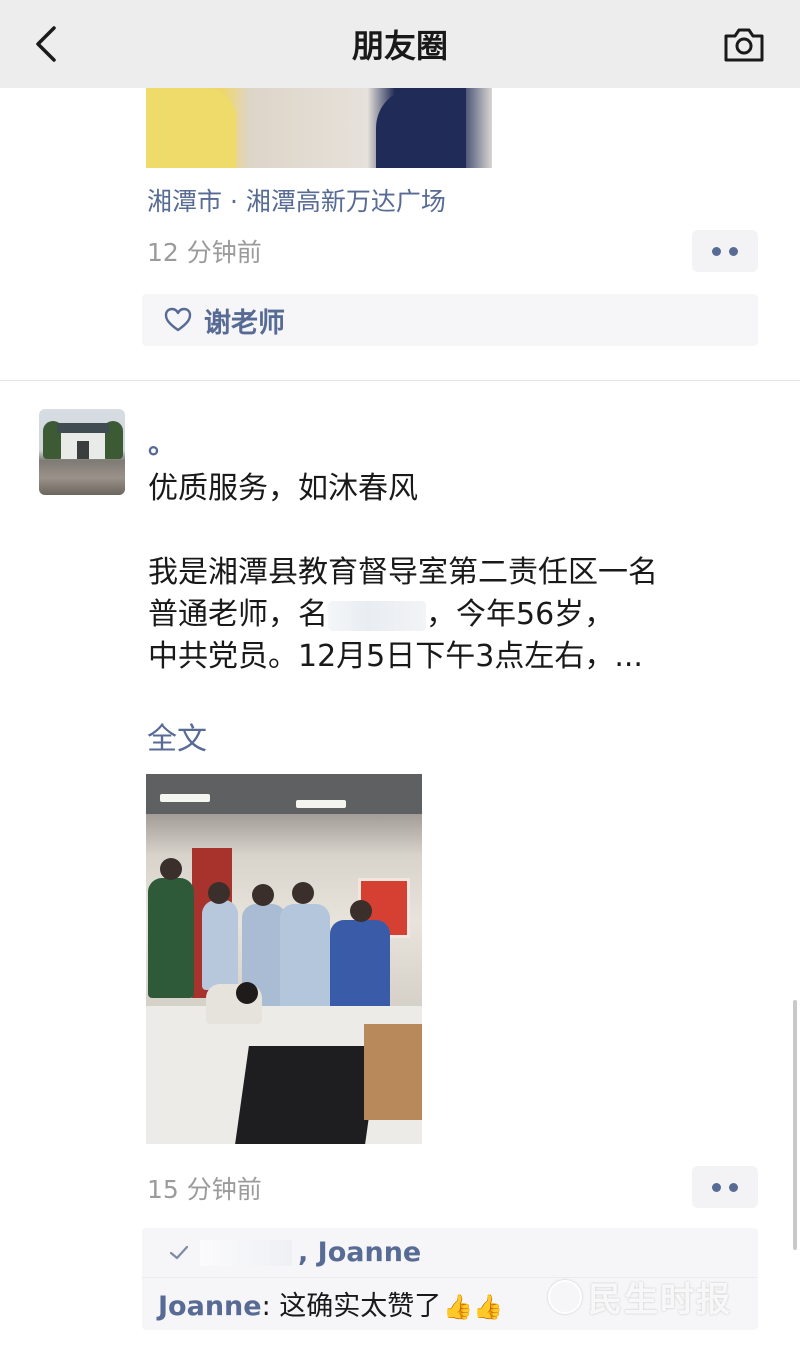 The height and width of the screenshot is (1368, 800). Describe the element at coordinates (450, 1253) in the screenshot. I see `likes-row: , Joanne` at that location.